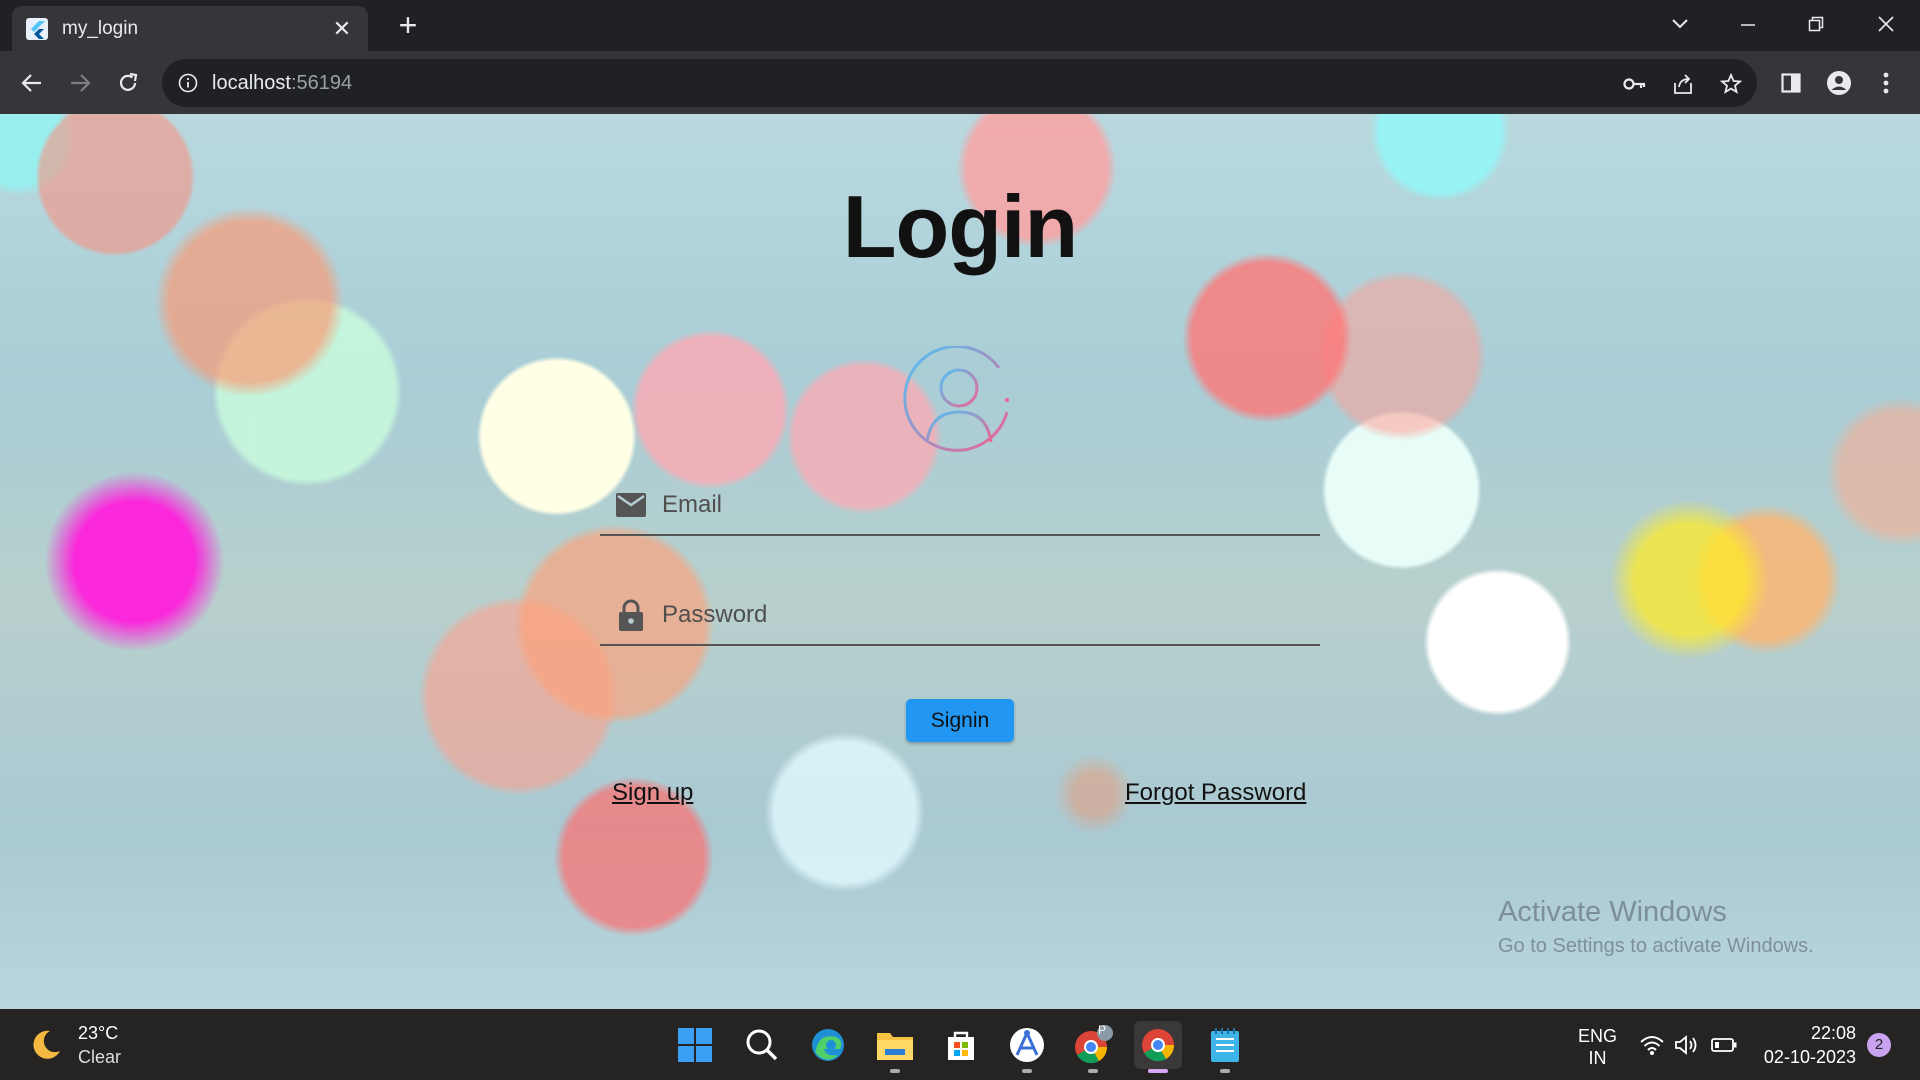 Image resolution: width=1920 pixels, height=1080 pixels. I want to click on url-port: :56194, so click(321, 82).